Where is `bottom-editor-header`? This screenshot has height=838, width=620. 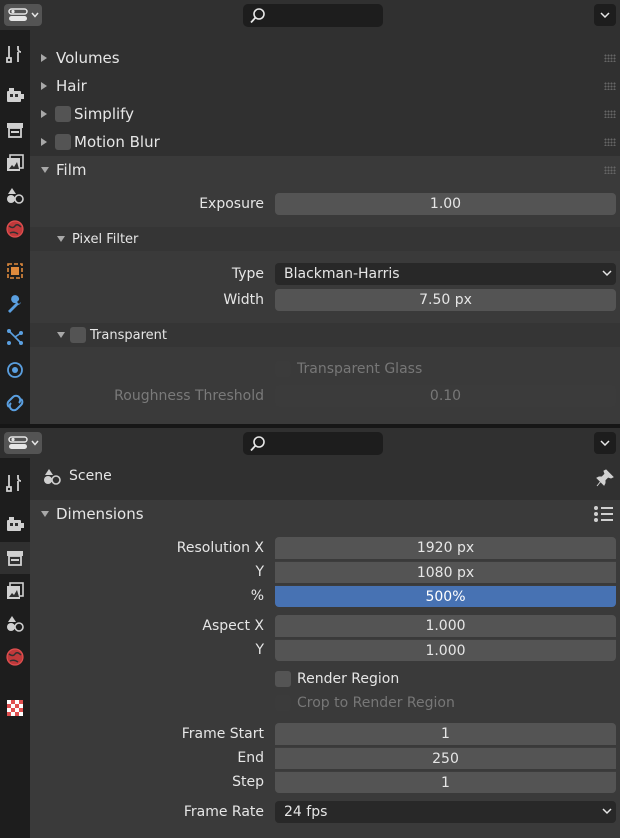
bottom-editor-header is located at coordinates (310, 443).